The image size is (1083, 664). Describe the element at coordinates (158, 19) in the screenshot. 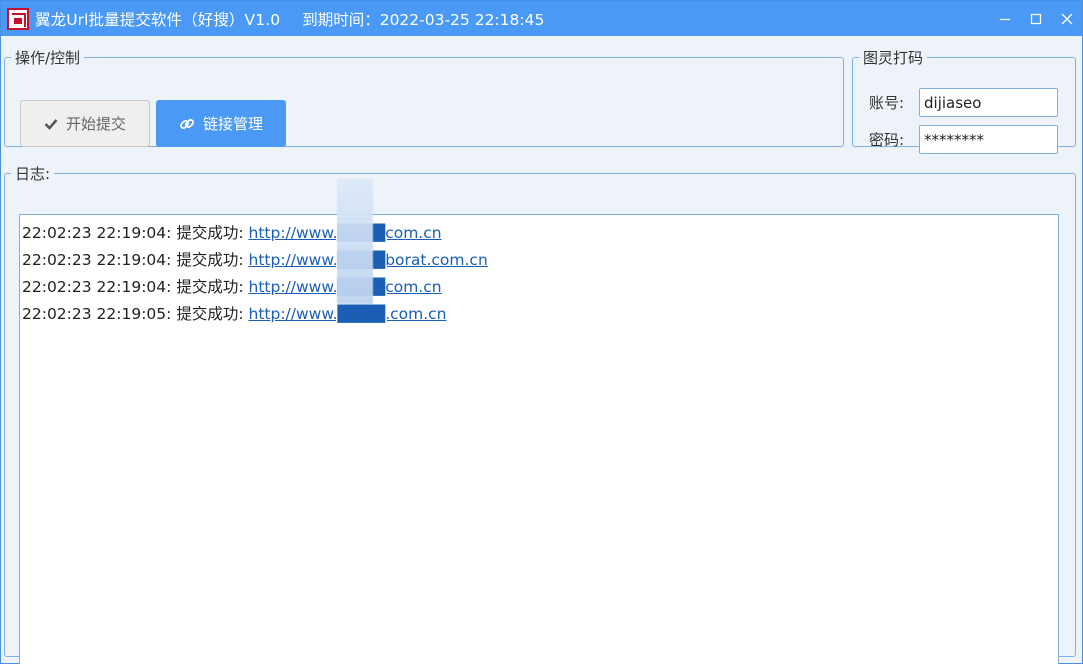

I see `window-title: 翼龙Url批量提交软件（好搜）V1.0` at that location.